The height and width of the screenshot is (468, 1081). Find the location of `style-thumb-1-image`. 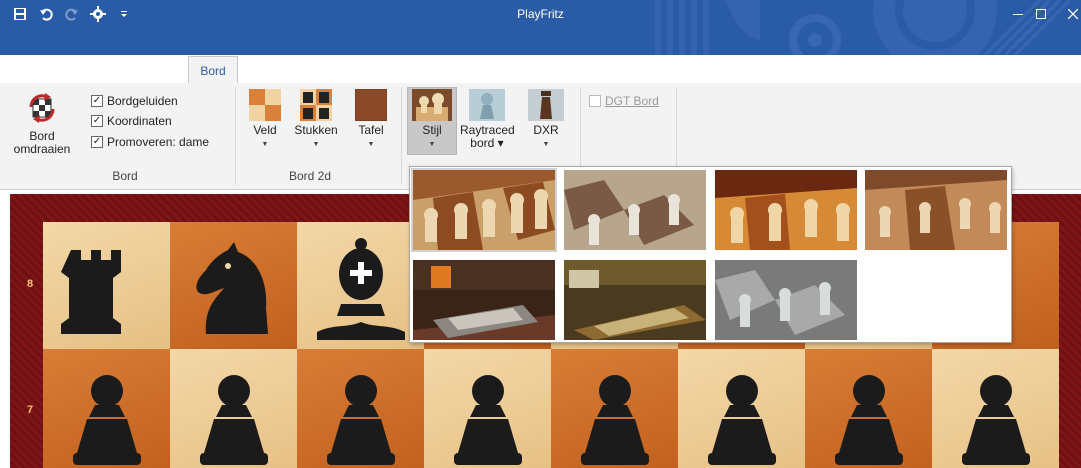

style-thumb-1-image is located at coordinates (484, 210).